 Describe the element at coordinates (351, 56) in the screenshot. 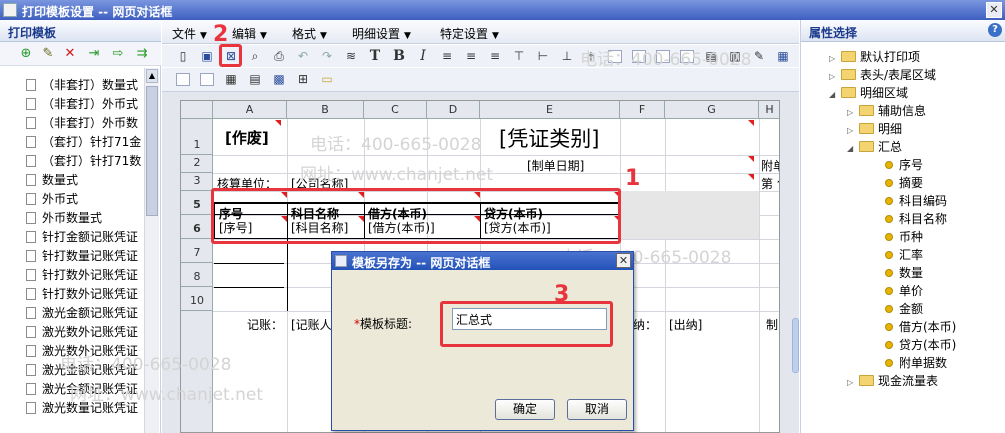

I see `format-brush-icon: ≋` at that location.